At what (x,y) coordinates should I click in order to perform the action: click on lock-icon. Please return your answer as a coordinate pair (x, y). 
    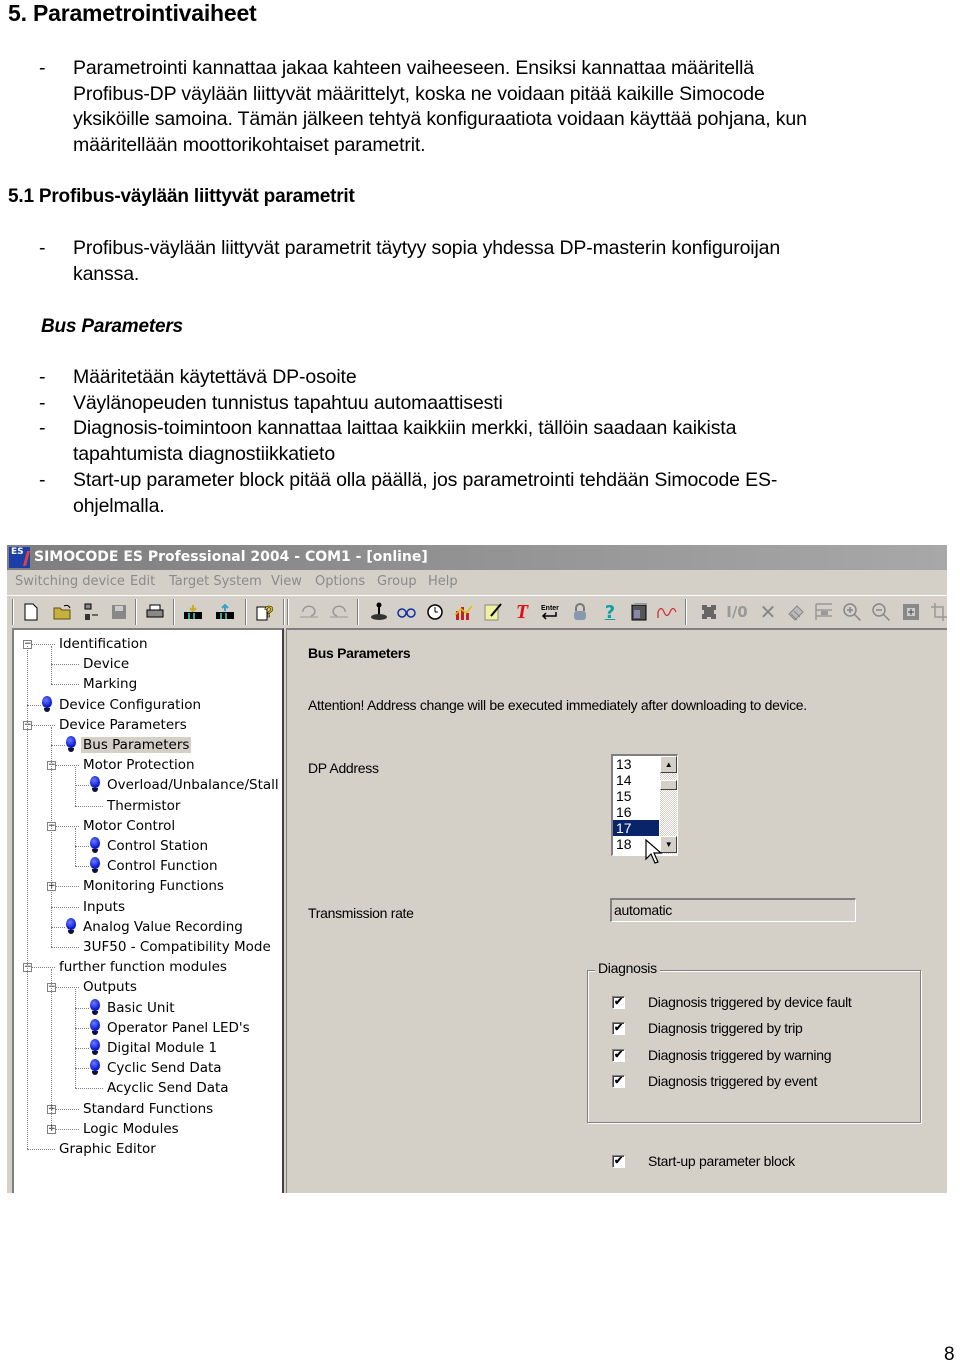
    Looking at the image, I should click on (580, 612).